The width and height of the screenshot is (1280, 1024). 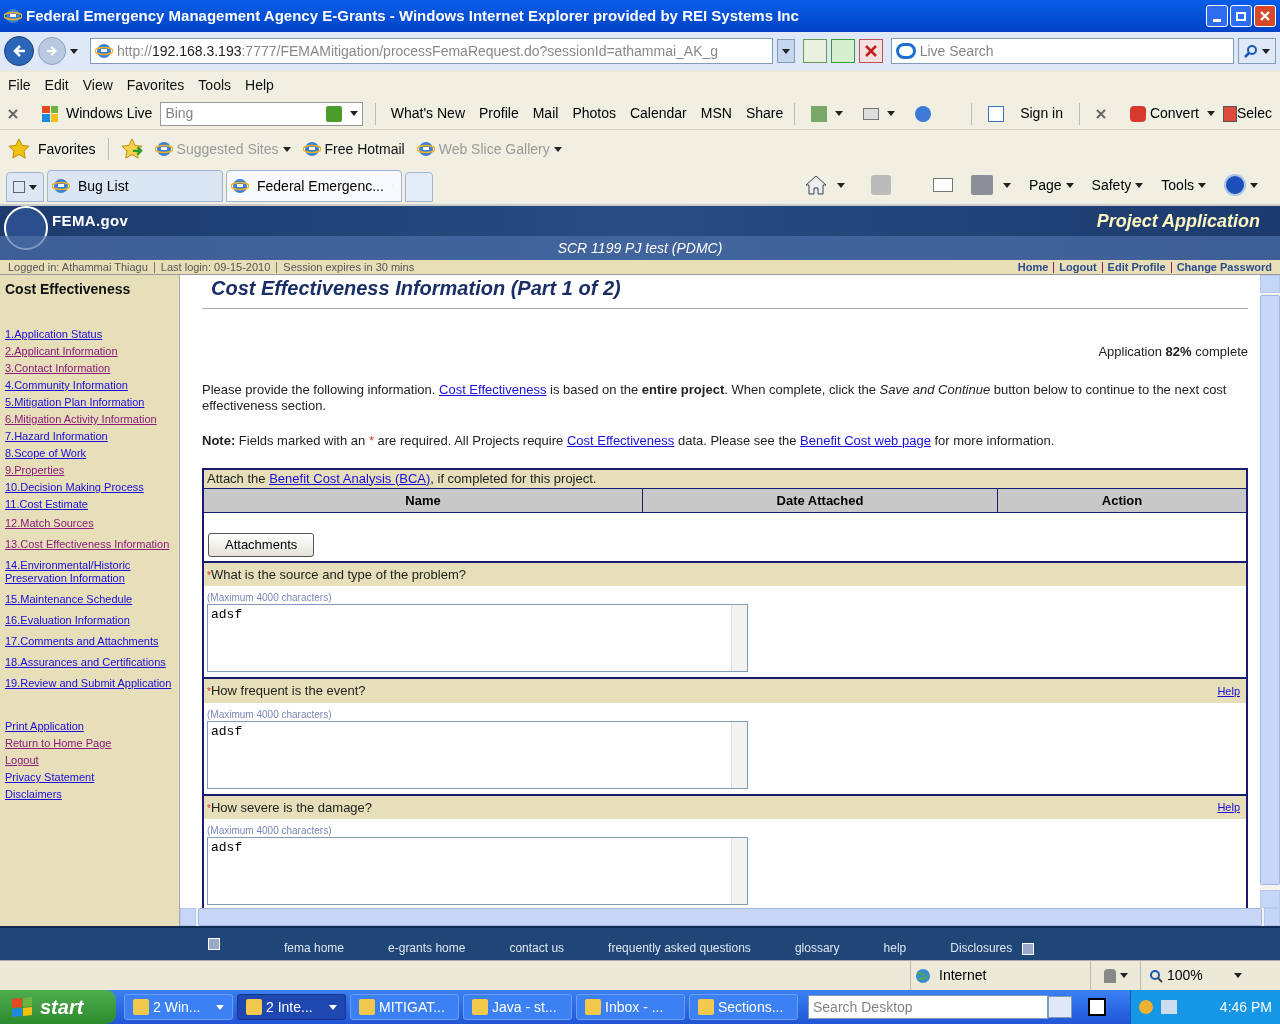 I want to click on restore-button, so click(x=1241, y=16).